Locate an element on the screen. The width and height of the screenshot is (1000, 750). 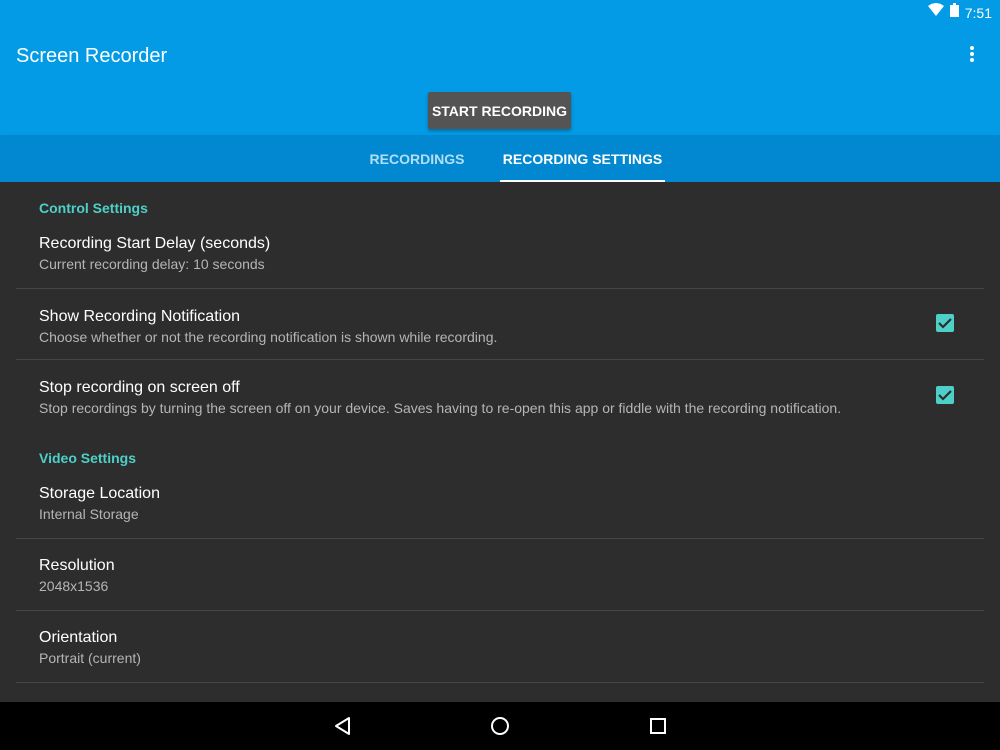
home-icon is located at coordinates (500, 726).